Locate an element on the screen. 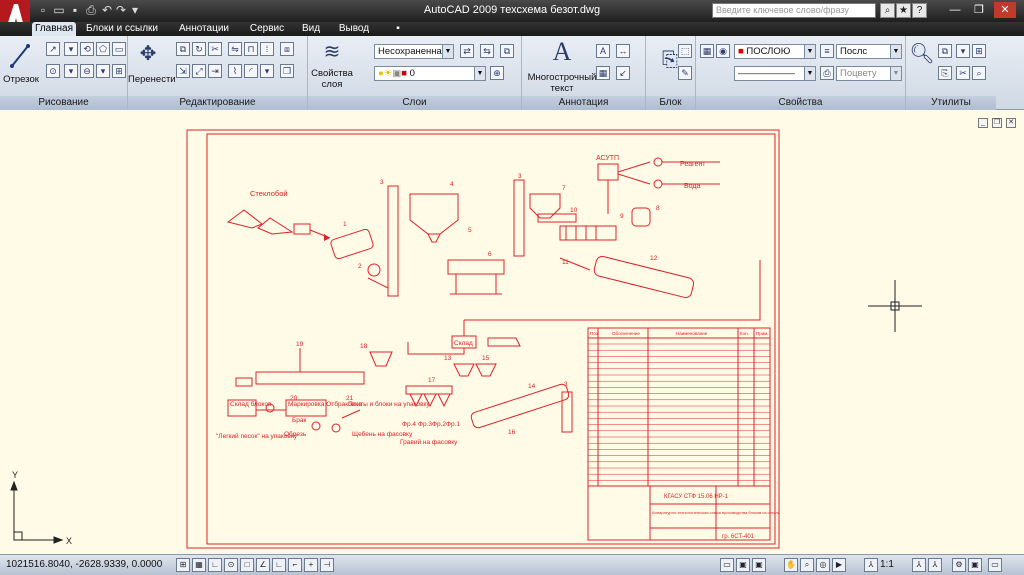 This screenshot has height=575, width=1024. circle-icon: ⊙ is located at coordinates (53, 71).